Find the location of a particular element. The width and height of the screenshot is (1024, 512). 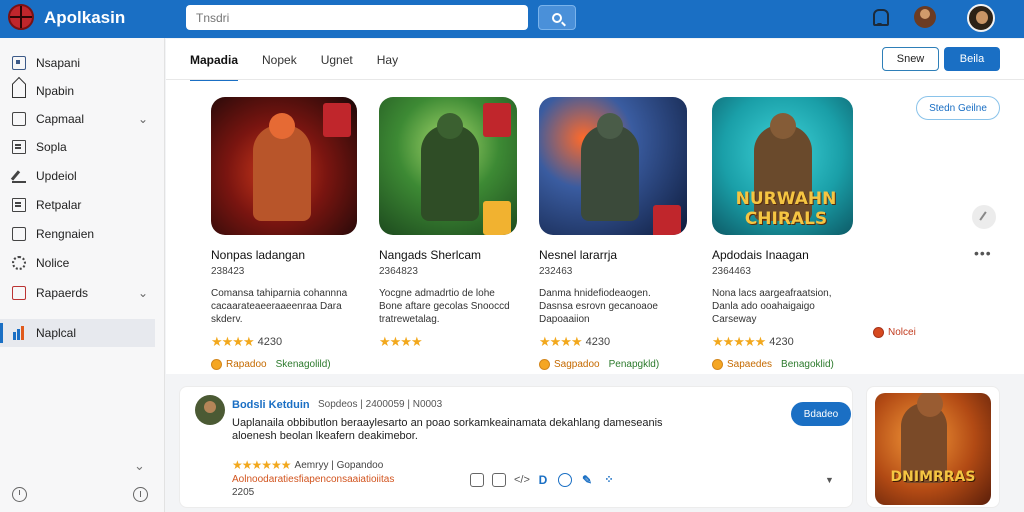

warrior-illustration is located at coordinates (282, 173).